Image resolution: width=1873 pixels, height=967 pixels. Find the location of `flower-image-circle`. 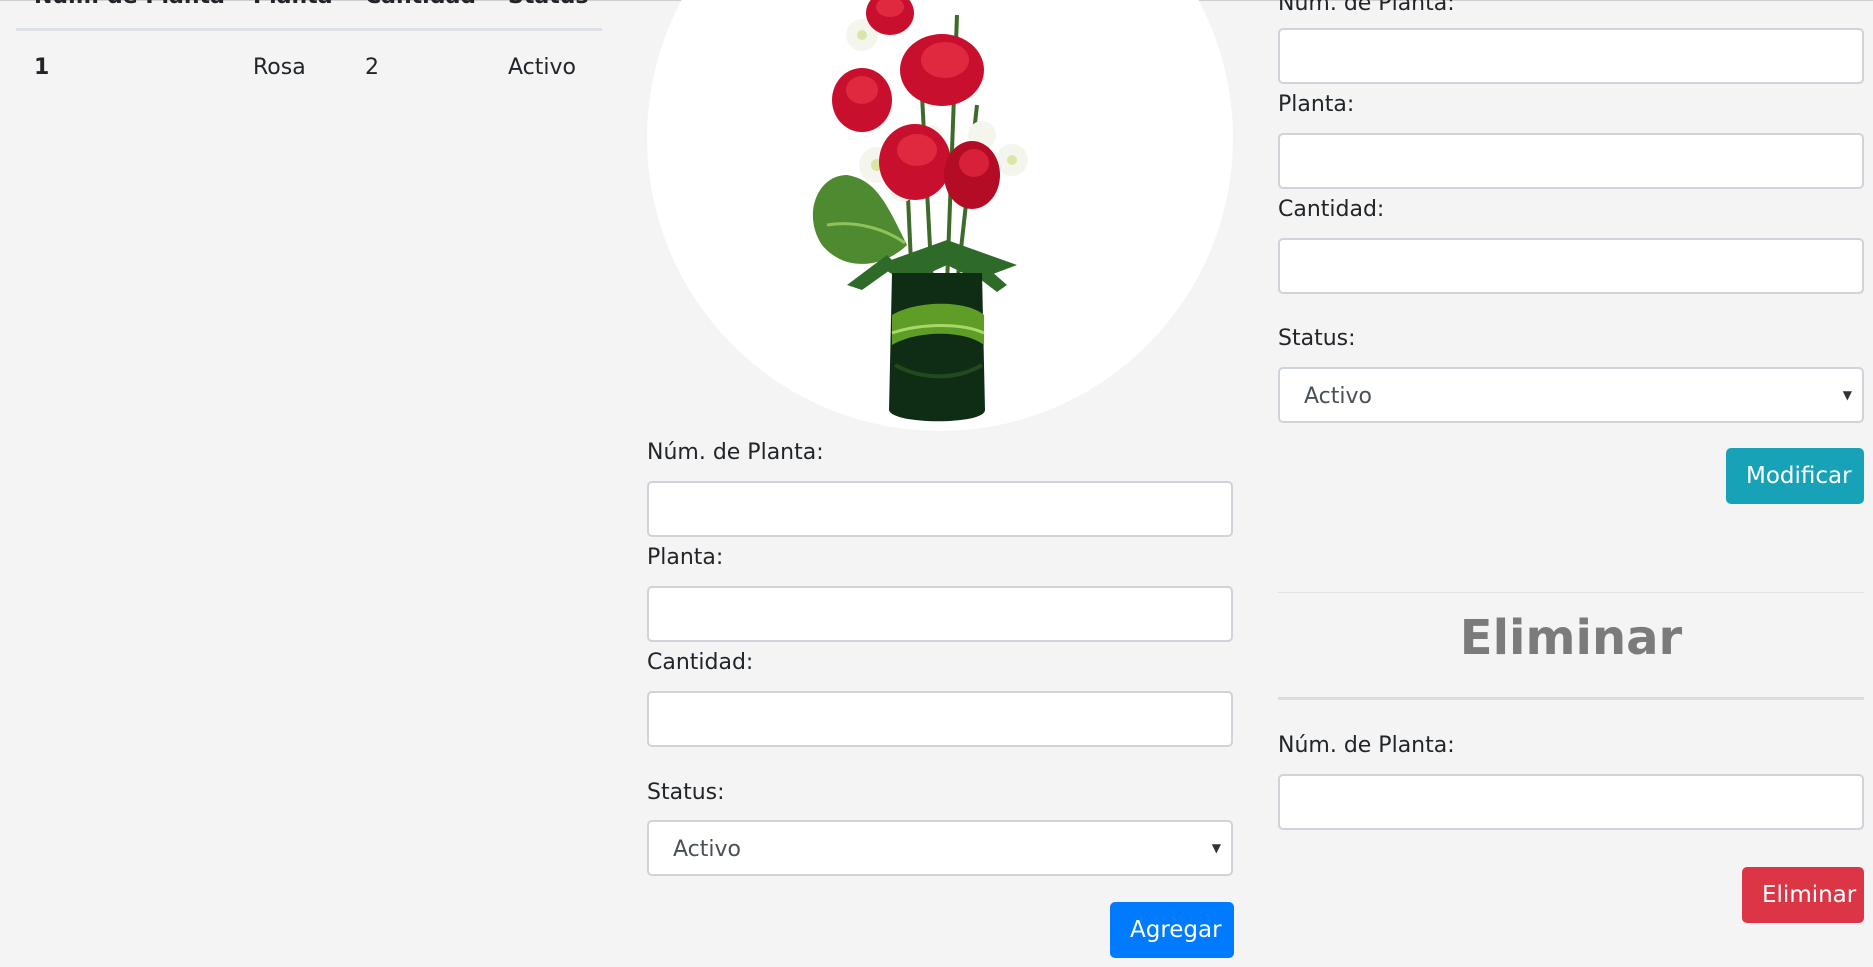

flower-image-circle is located at coordinates (940, 215).